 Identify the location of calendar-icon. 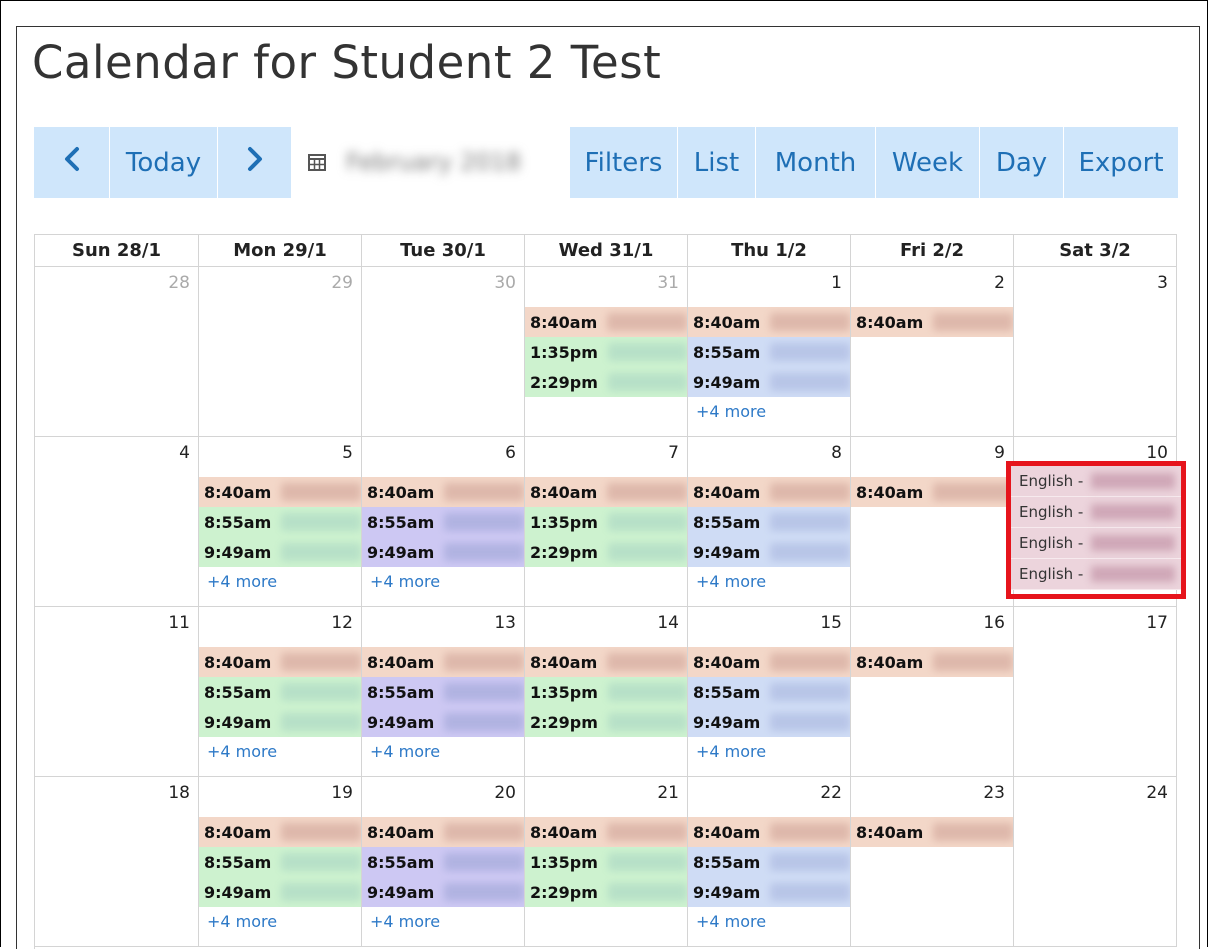
(317, 162).